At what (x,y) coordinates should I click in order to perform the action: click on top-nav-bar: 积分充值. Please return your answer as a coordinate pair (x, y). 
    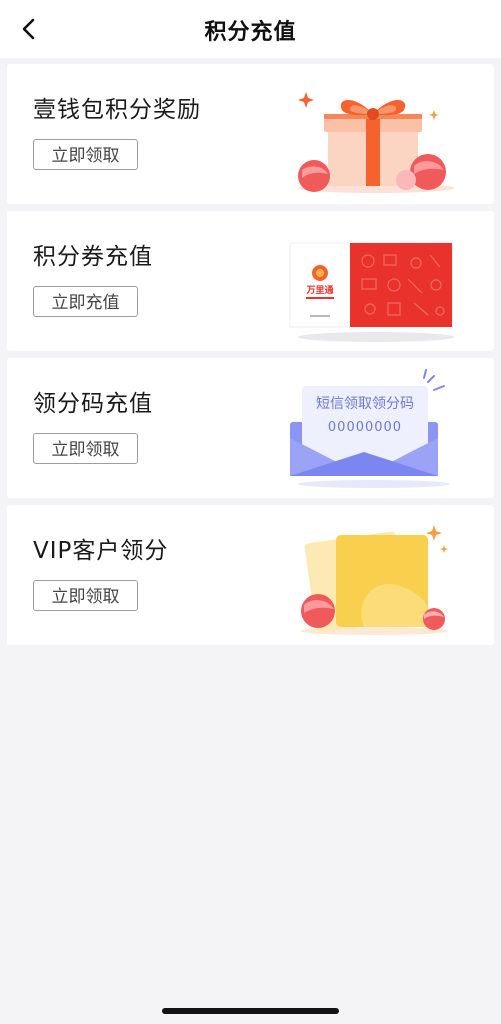
    Looking at the image, I should click on (250, 29).